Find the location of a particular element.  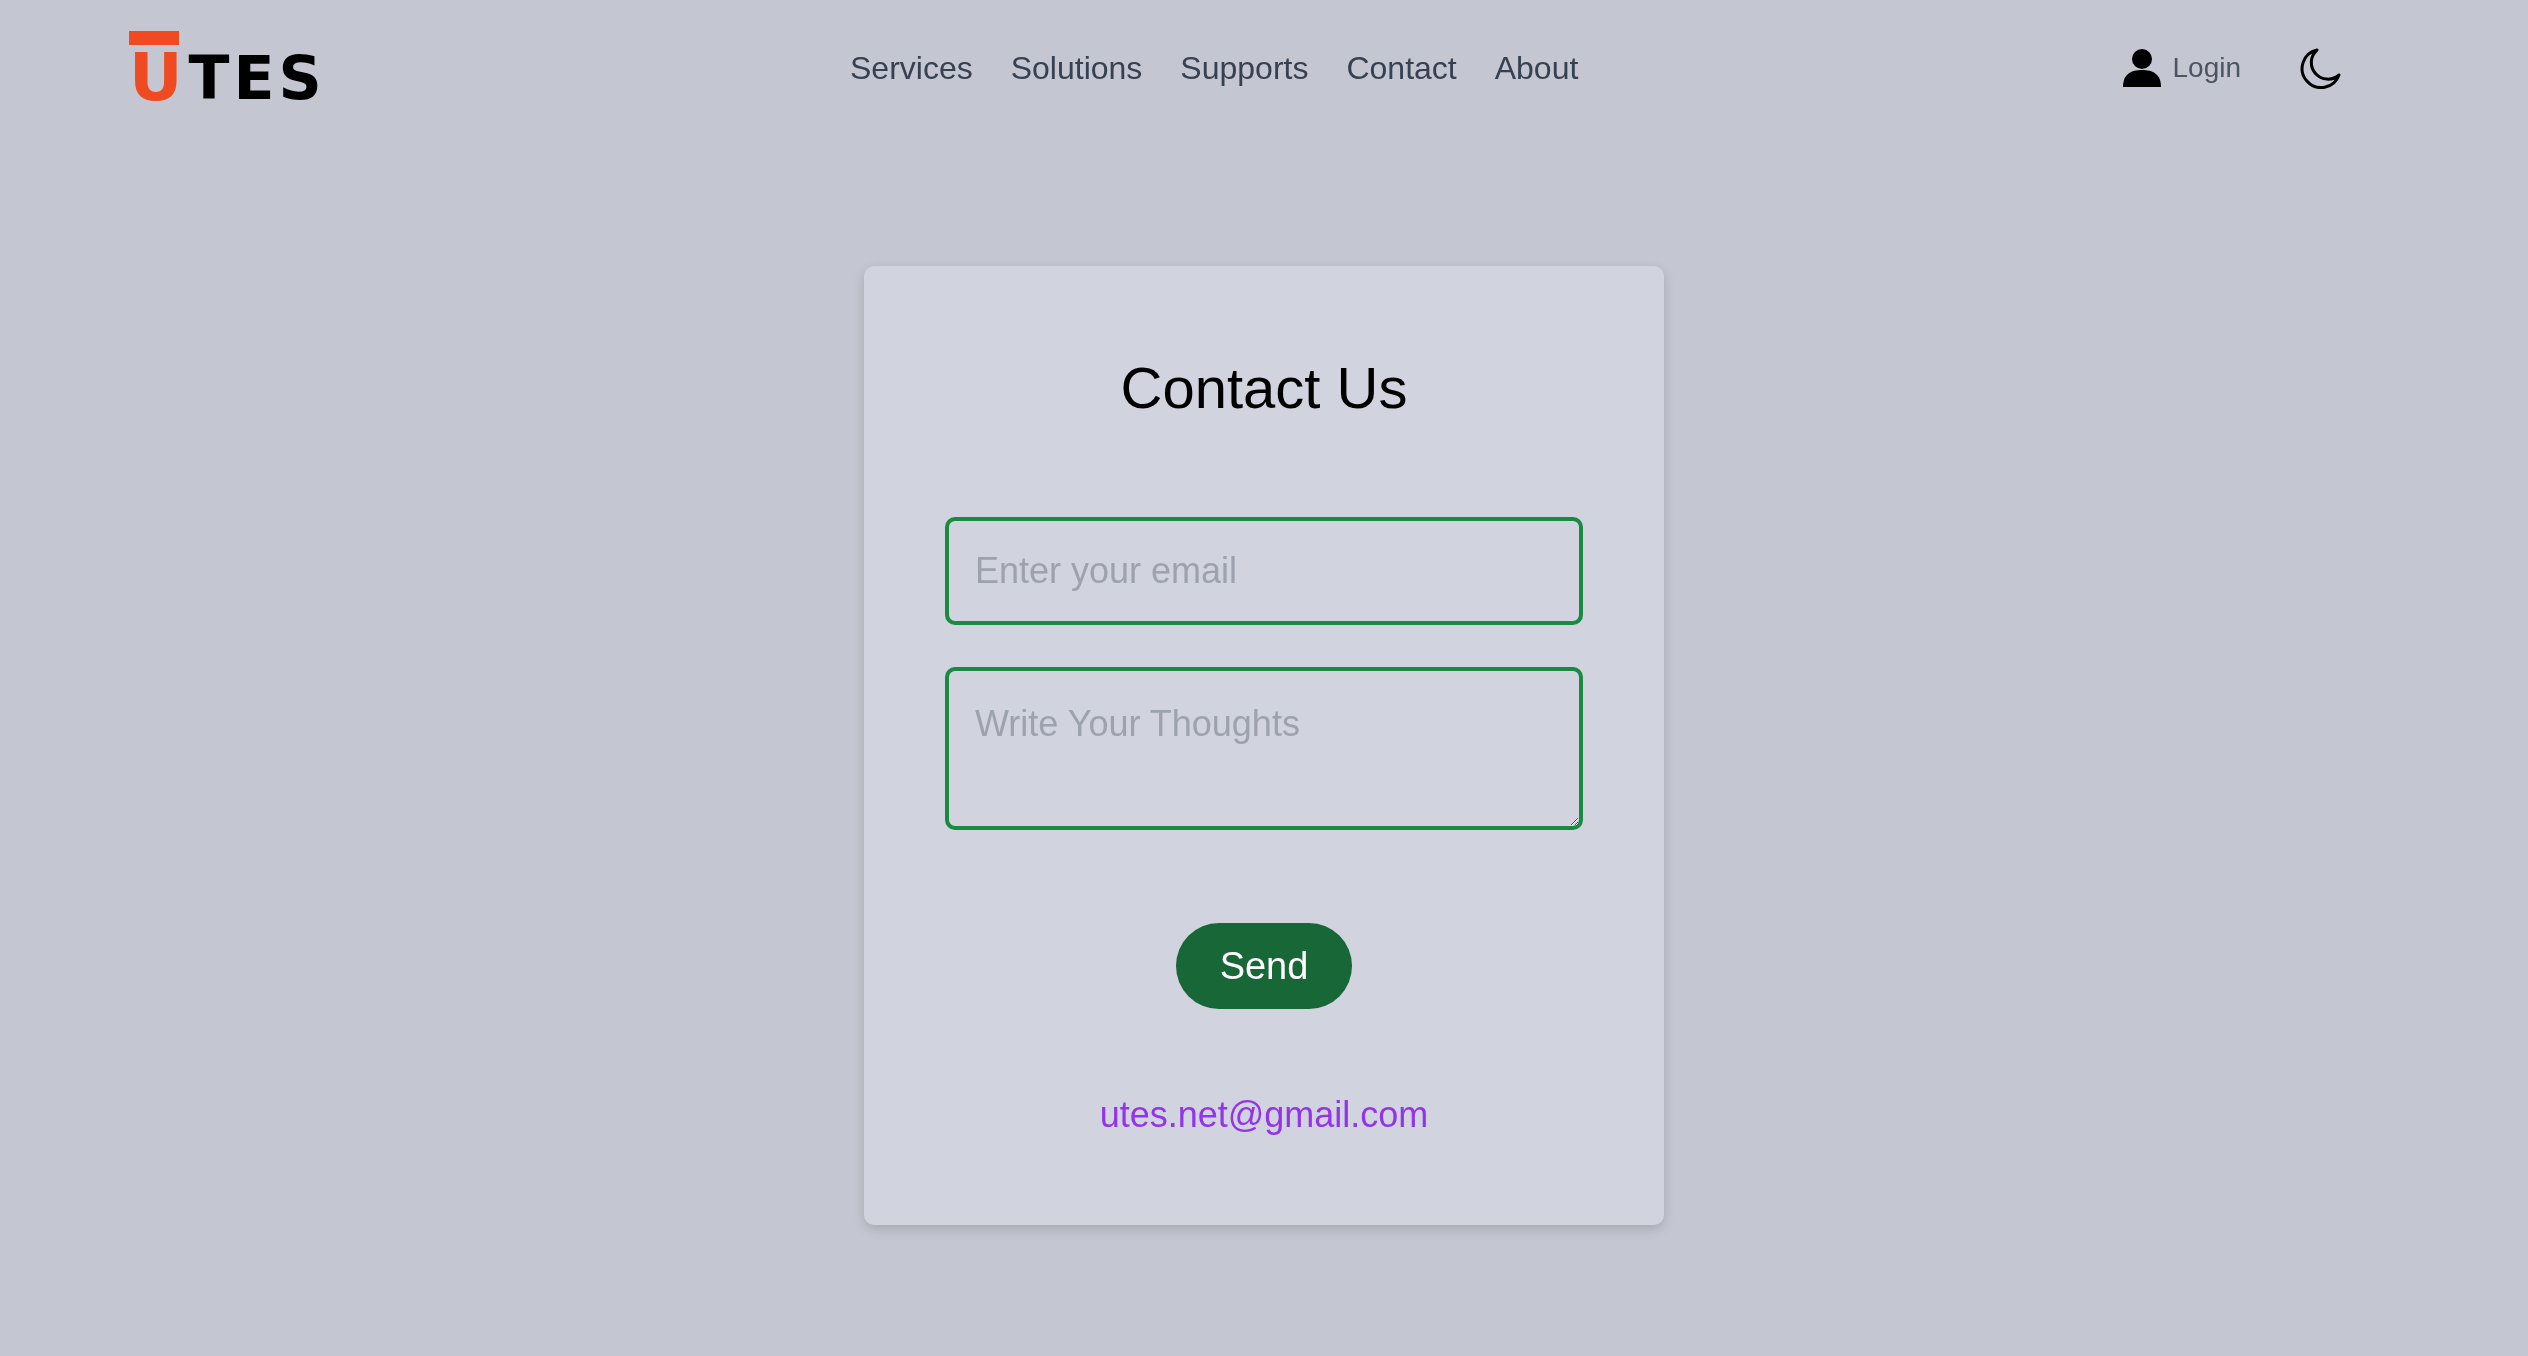

login-button: Login is located at coordinates (2181, 68).